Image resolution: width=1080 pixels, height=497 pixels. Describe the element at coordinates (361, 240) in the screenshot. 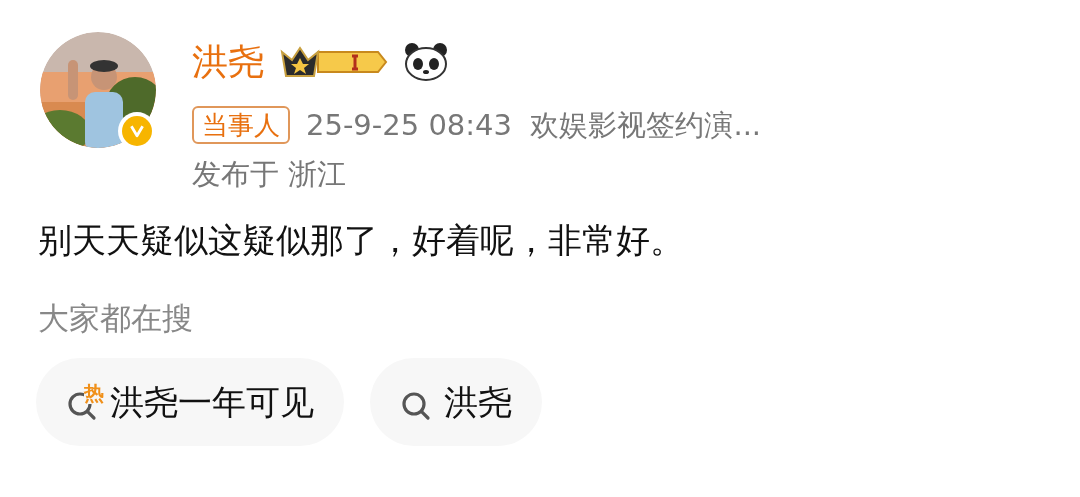

I see `post-text: 别天天疑似这疑似那了，好着呢，非常好。` at that location.